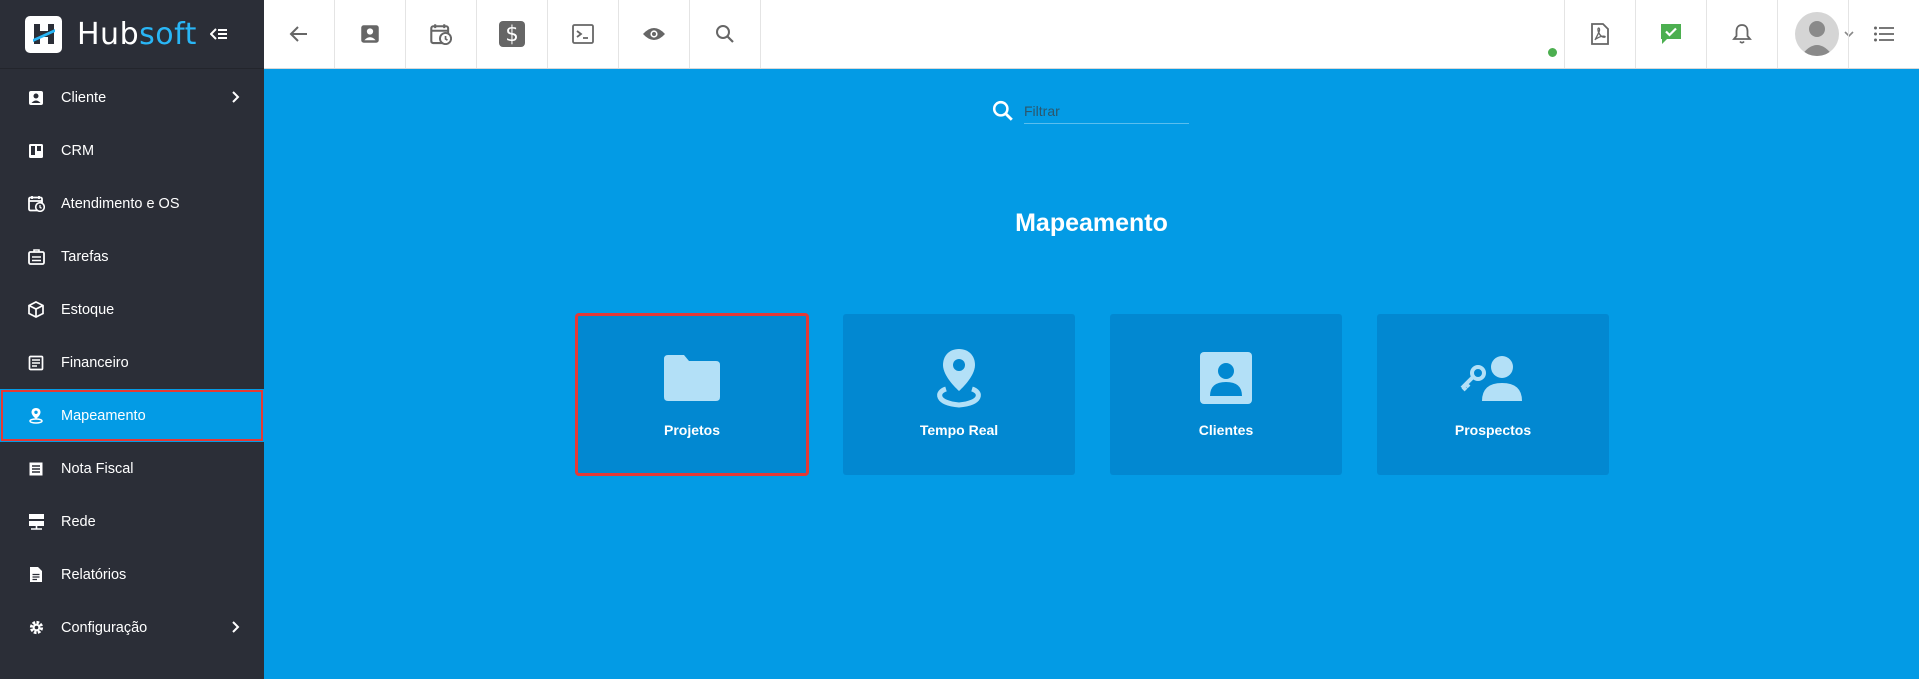  What do you see at coordinates (1493, 430) in the screenshot?
I see `card-label: Prospectos` at bounding box center [1493, 430].